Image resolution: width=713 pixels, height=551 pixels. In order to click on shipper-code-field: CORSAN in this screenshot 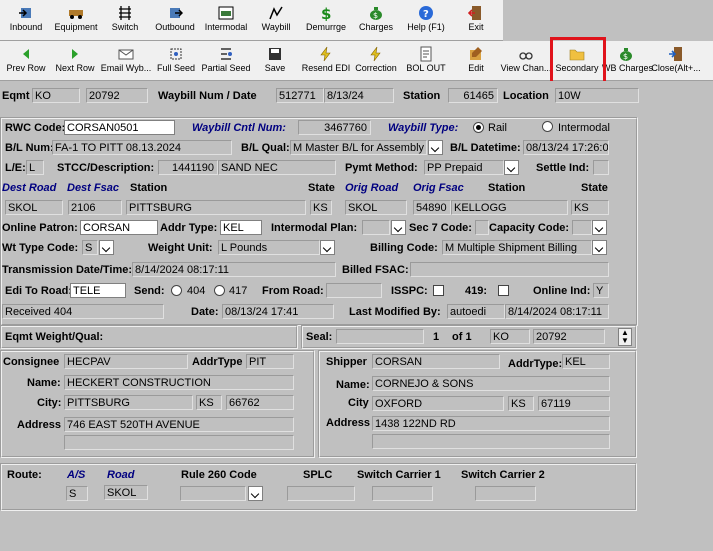, I will do `click(436, 361)`.